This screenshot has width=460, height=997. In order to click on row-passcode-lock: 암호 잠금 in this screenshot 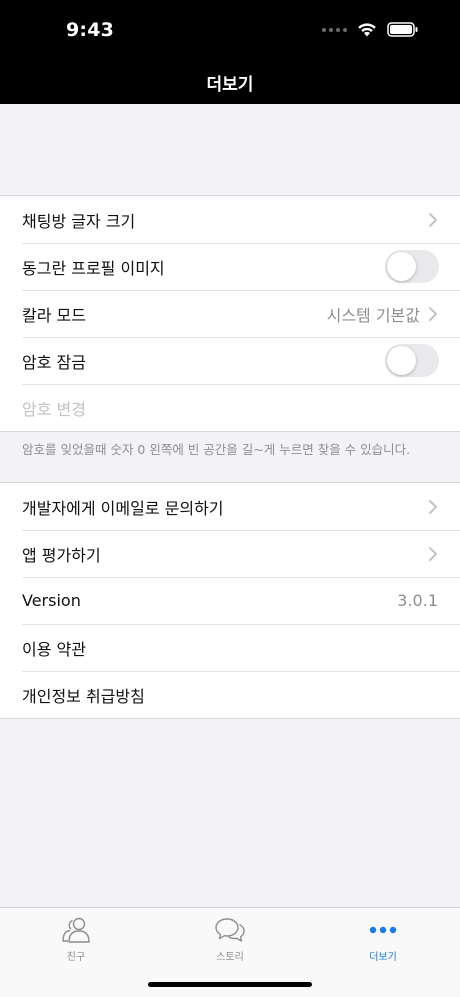, I will do `click(230, 360)`.